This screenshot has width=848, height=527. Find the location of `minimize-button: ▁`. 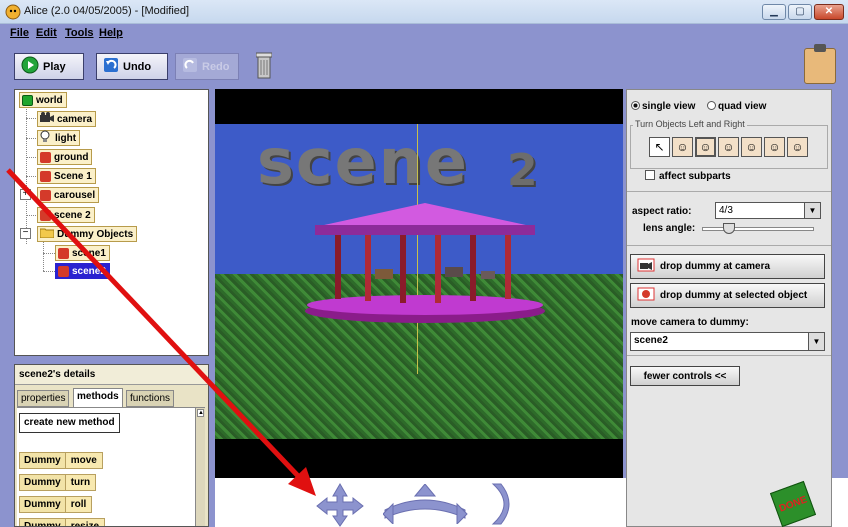

minimize-button: ▁ is located at coordinates (774, 12).